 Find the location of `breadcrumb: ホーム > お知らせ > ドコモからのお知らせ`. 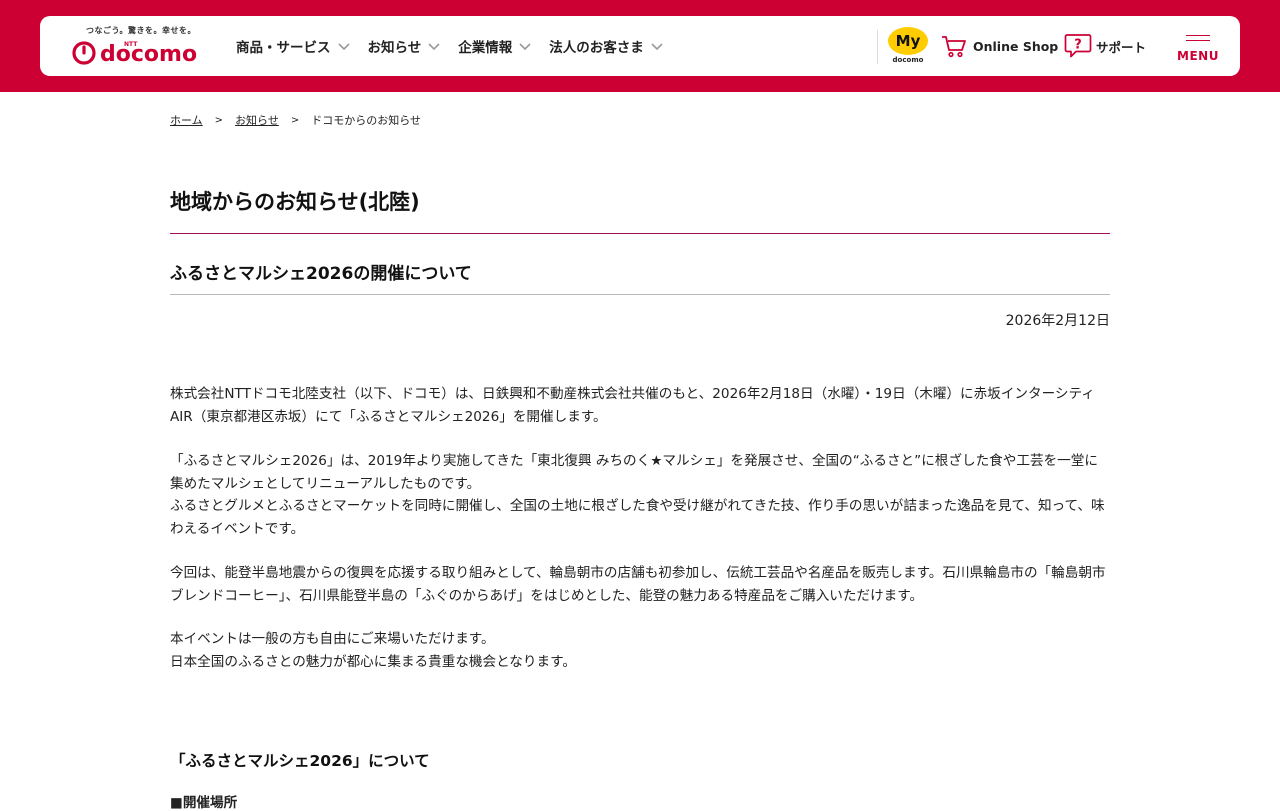

breadcrumb: ホーム > お知らせ > ドコモからのお知らせ is located at coordinates (295, 120).